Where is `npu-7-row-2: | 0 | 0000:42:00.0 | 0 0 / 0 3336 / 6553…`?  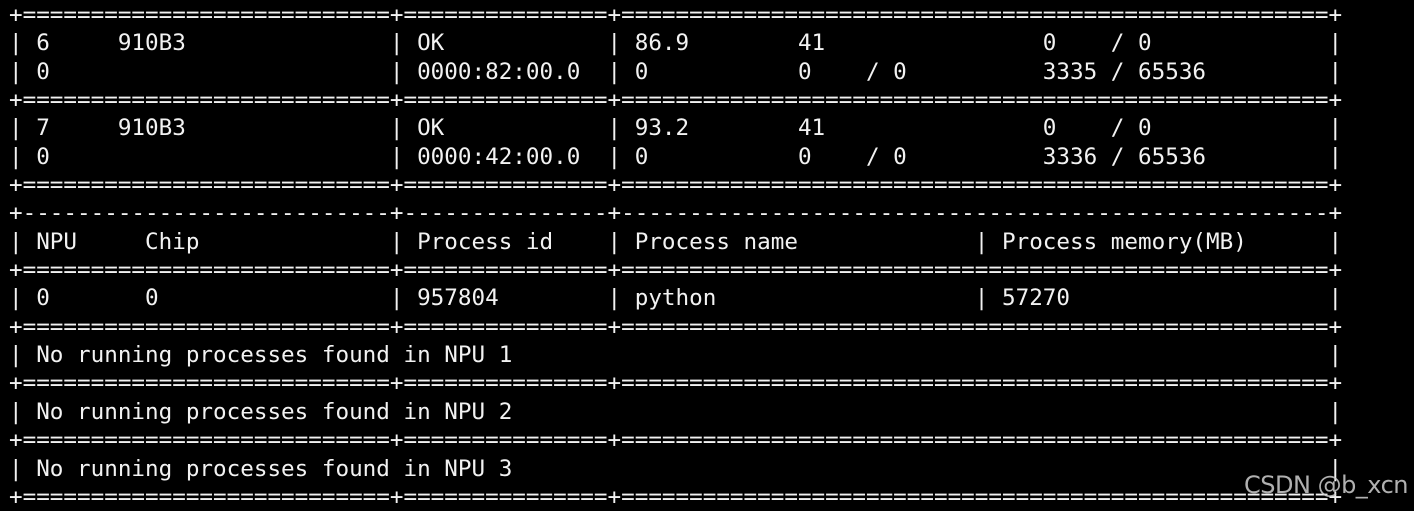 npu-7-row-2: | 0 | 0000:42:00.0 | 0 0 / 0 3336 / 6553… is located at coordinates (676, 156).